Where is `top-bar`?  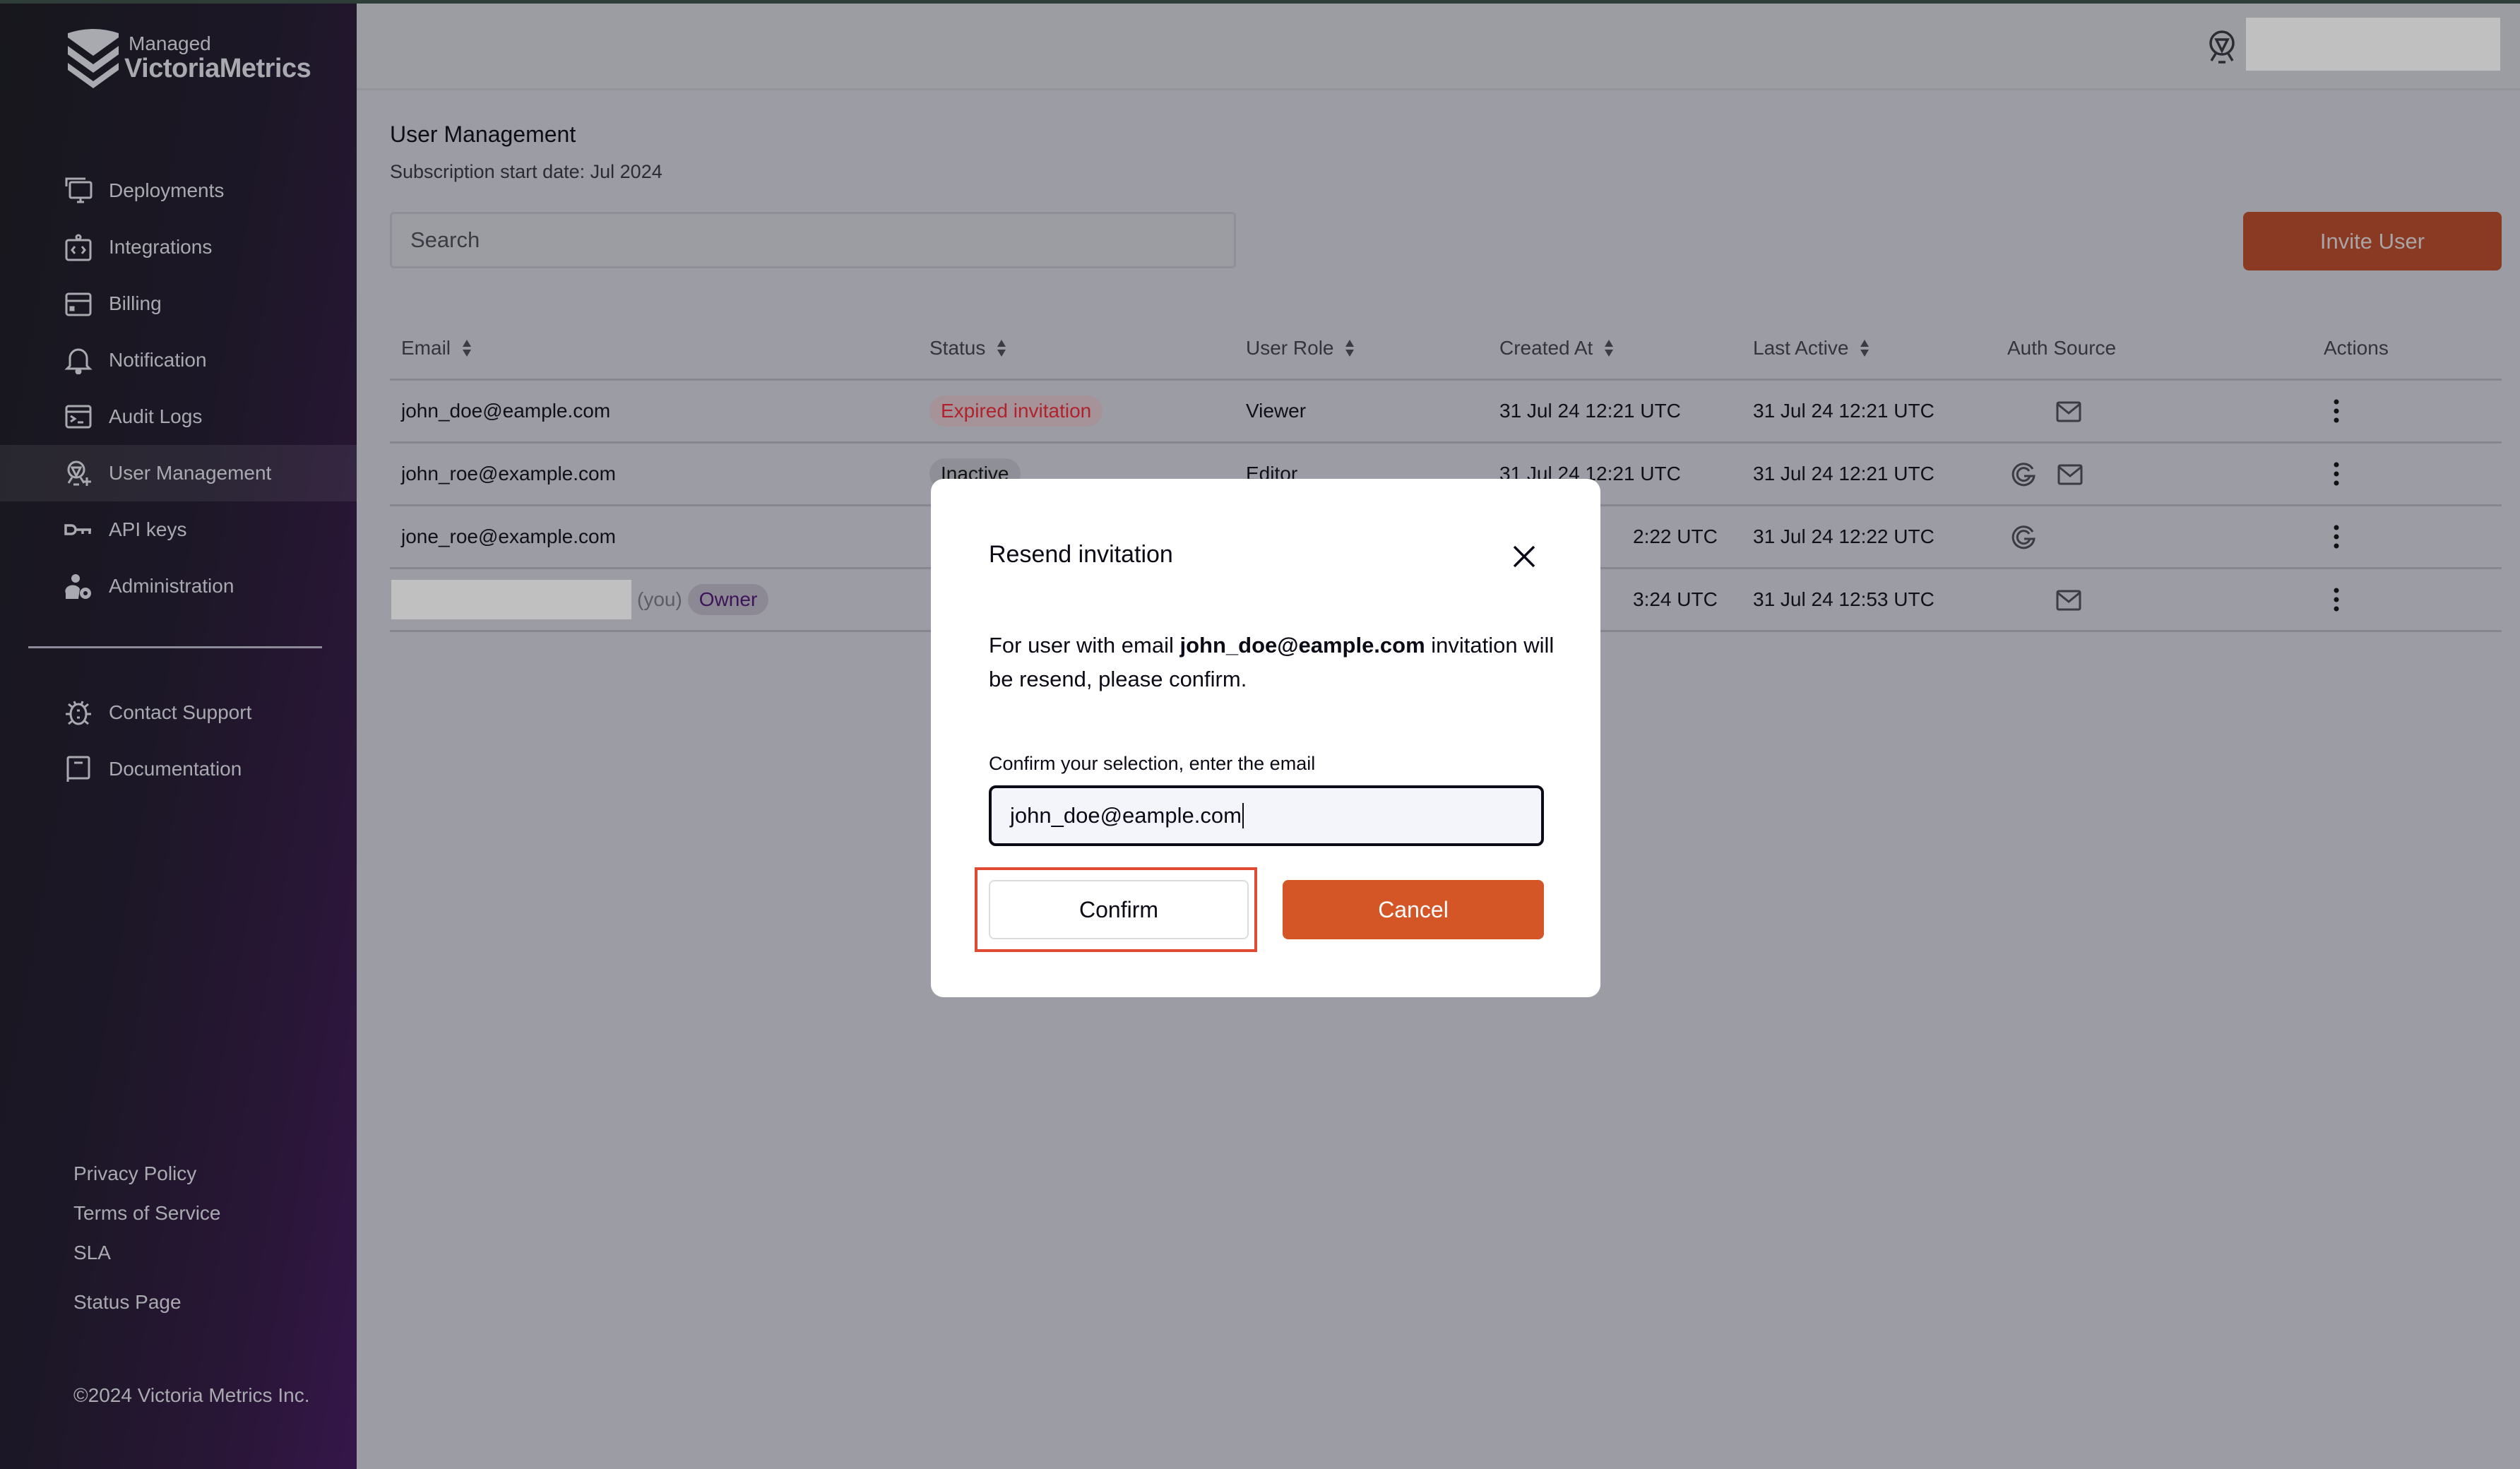 top-bar is located at coordinates (1438, 47).